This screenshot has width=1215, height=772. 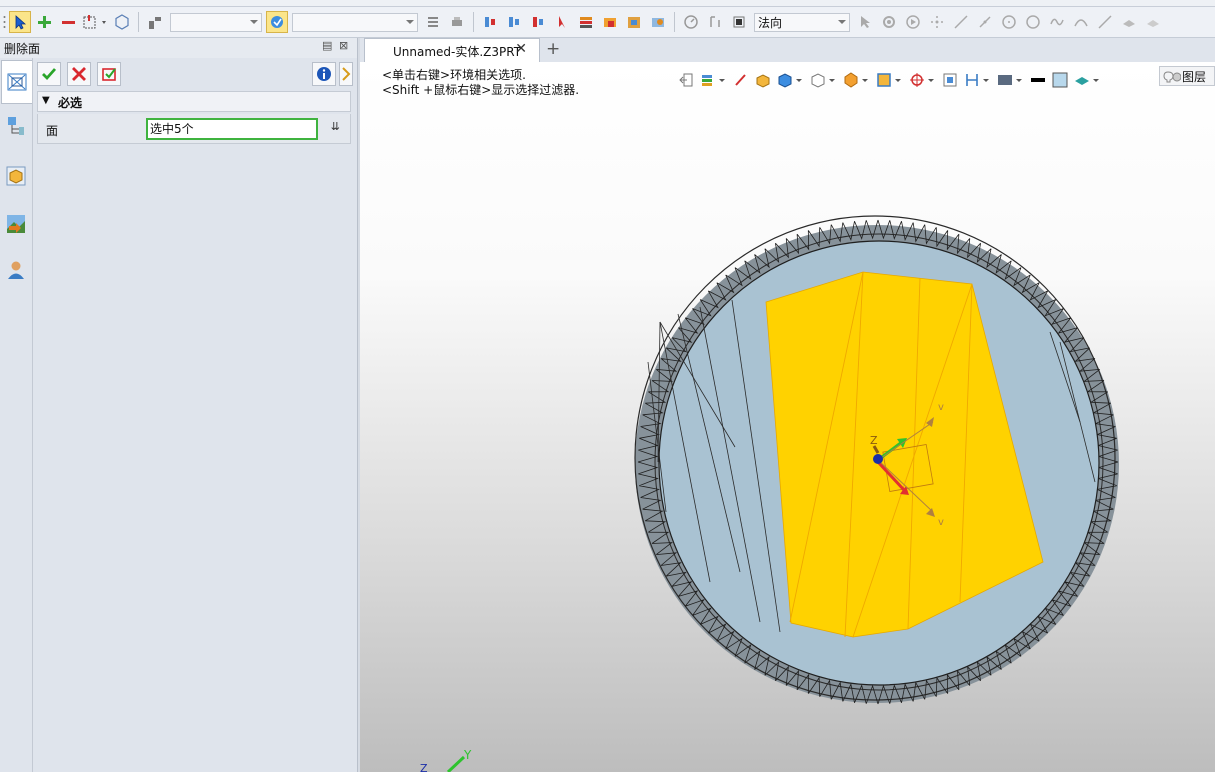 I want to click on hexagon-icon, so click(x=122, y=22).